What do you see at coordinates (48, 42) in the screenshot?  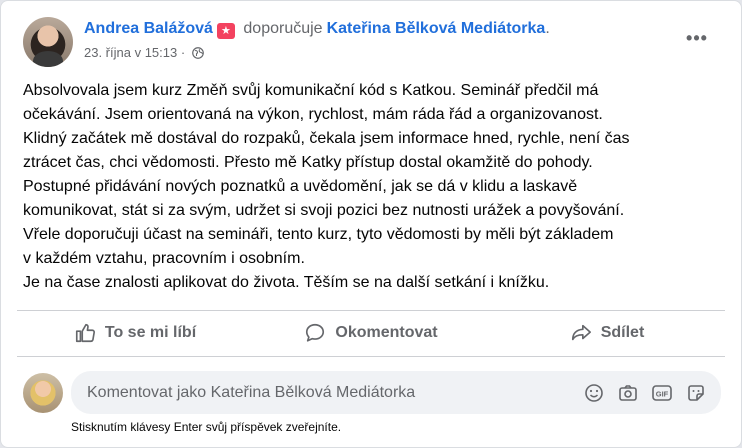 I see `author-avatar` at bounding box center [48, 42].